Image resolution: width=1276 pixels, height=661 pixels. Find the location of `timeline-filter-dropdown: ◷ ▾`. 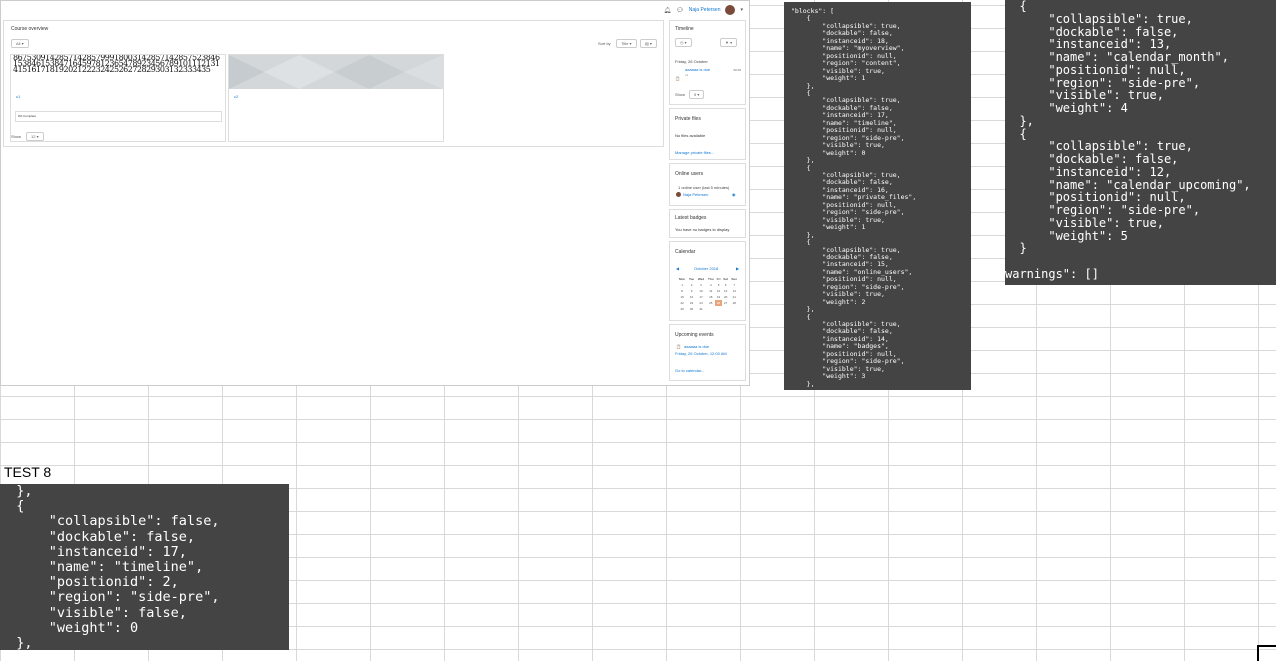

timeline-filter-dropdown: ◷ ▾ is located at coordinates (683, 42).